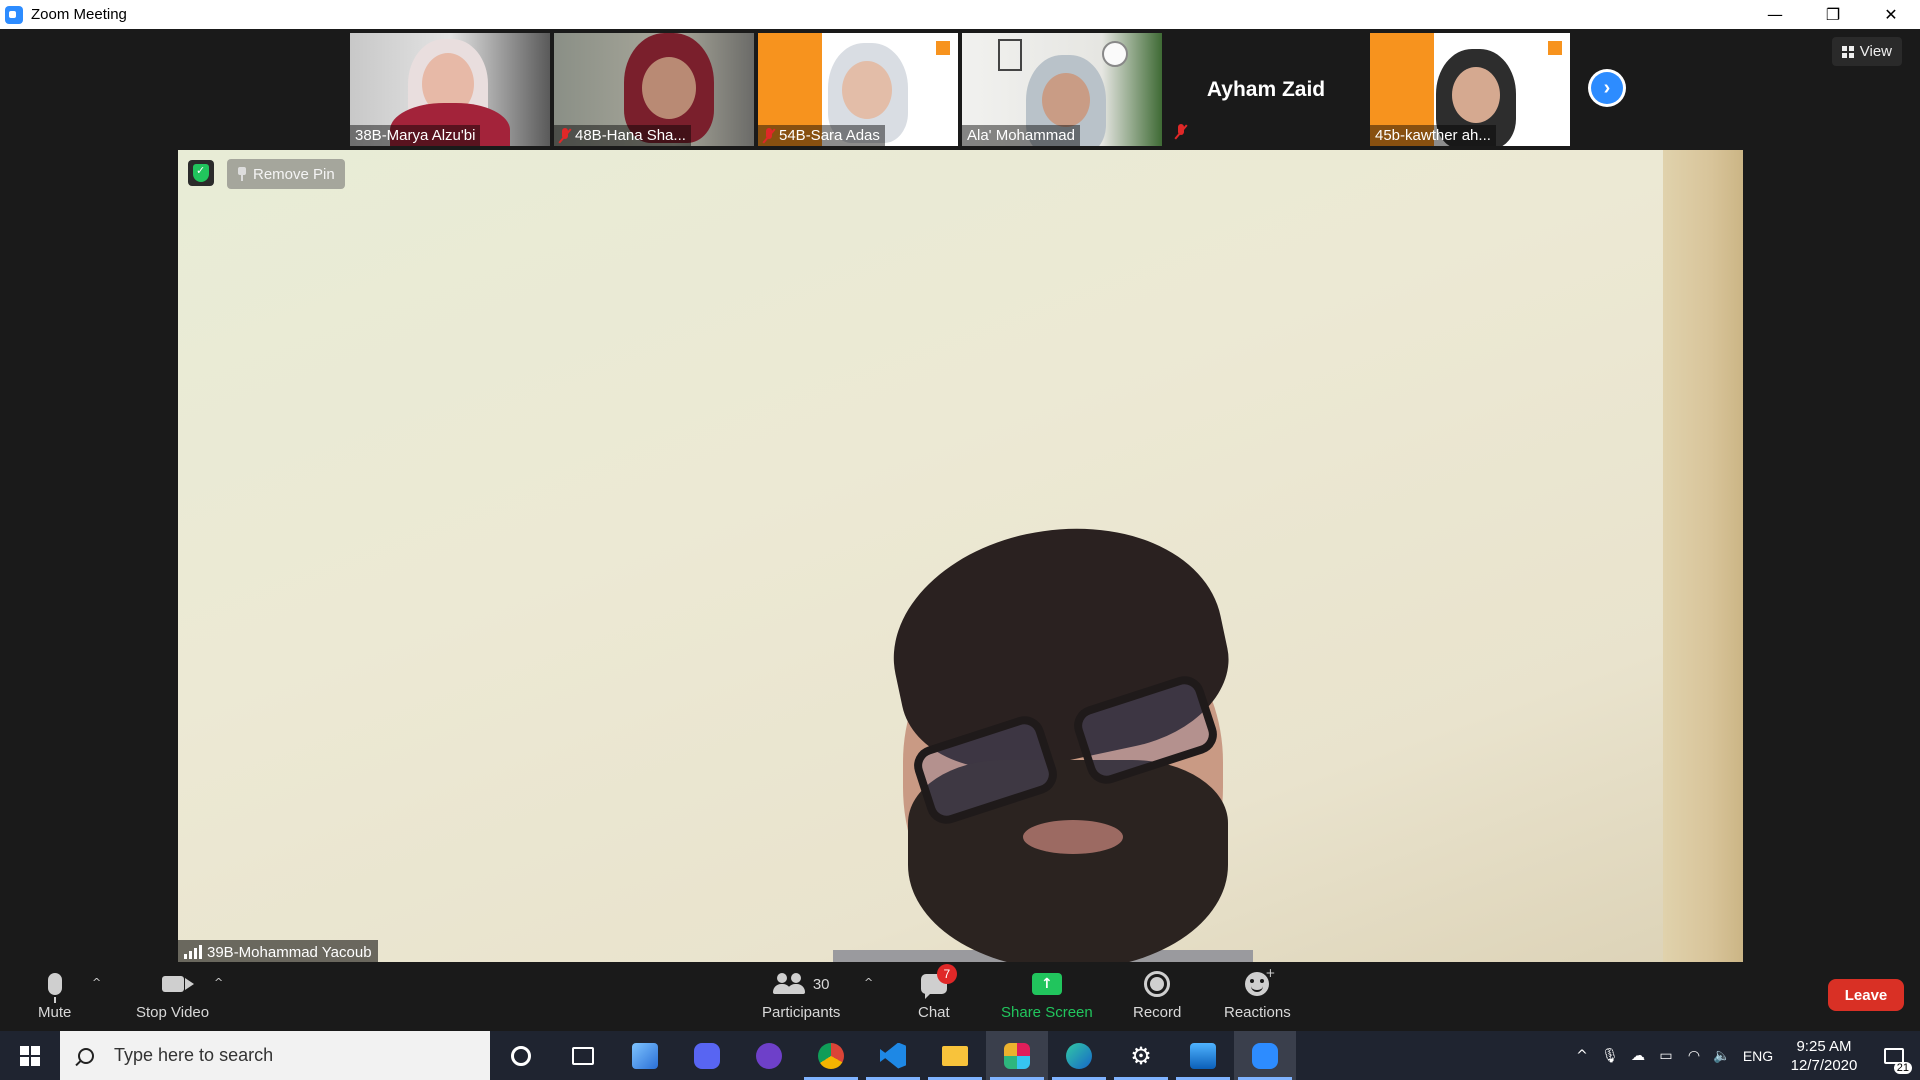 The image size is (1920, 1080). I want to click on participant-thumbnail: Ala' Mohammad, so click(1062, 89).